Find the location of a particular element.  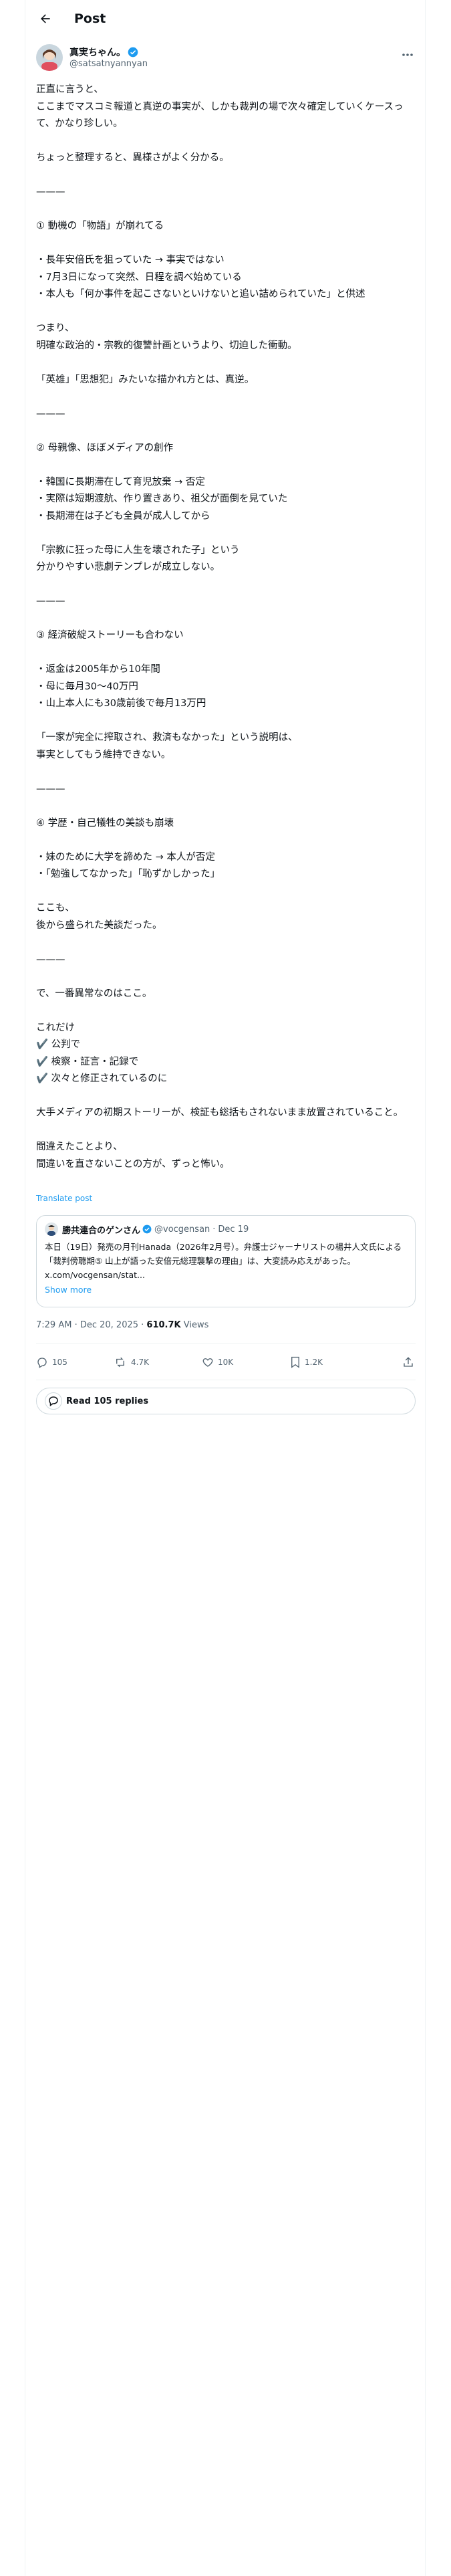

bookmark-count: 1.2K is located at coordinates (314, 1362).